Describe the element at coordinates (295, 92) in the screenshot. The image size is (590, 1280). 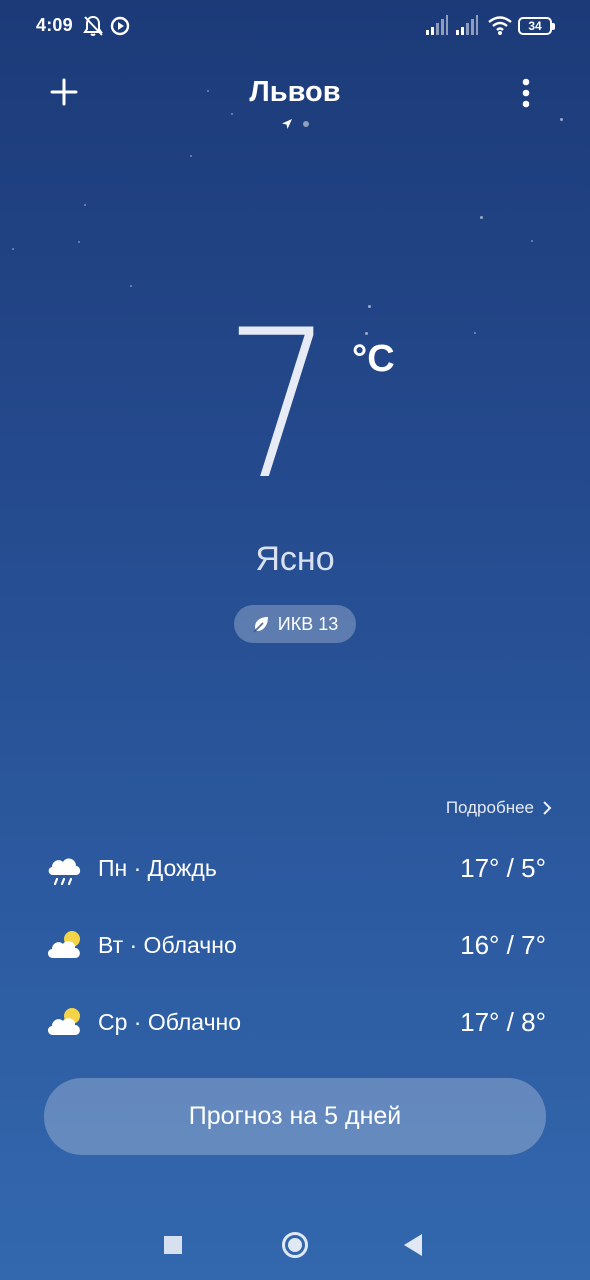
I see `city-name: Львов` at that location.